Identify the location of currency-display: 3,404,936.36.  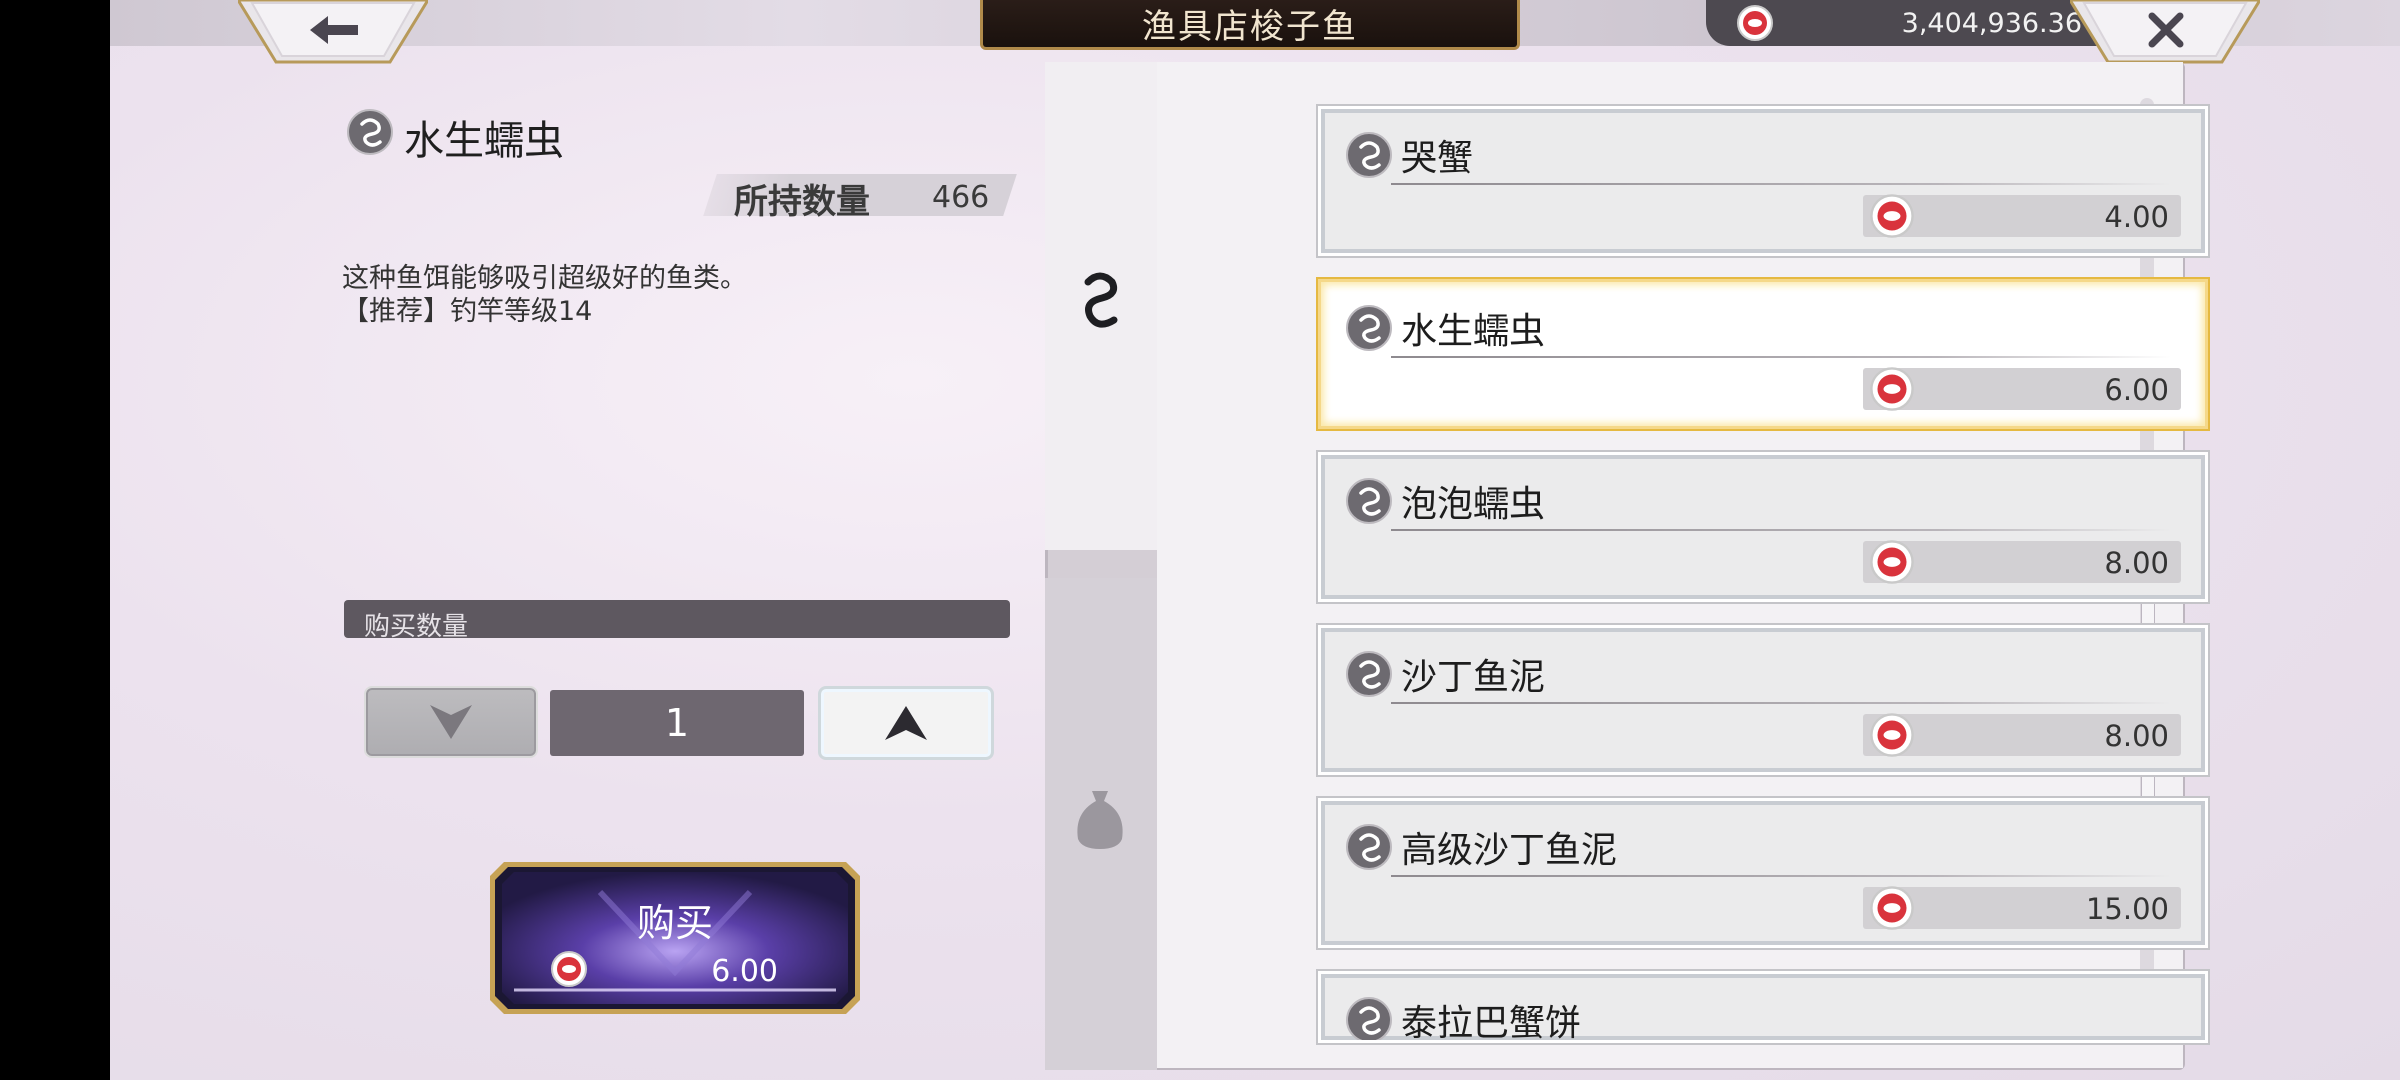
(1916, 23).